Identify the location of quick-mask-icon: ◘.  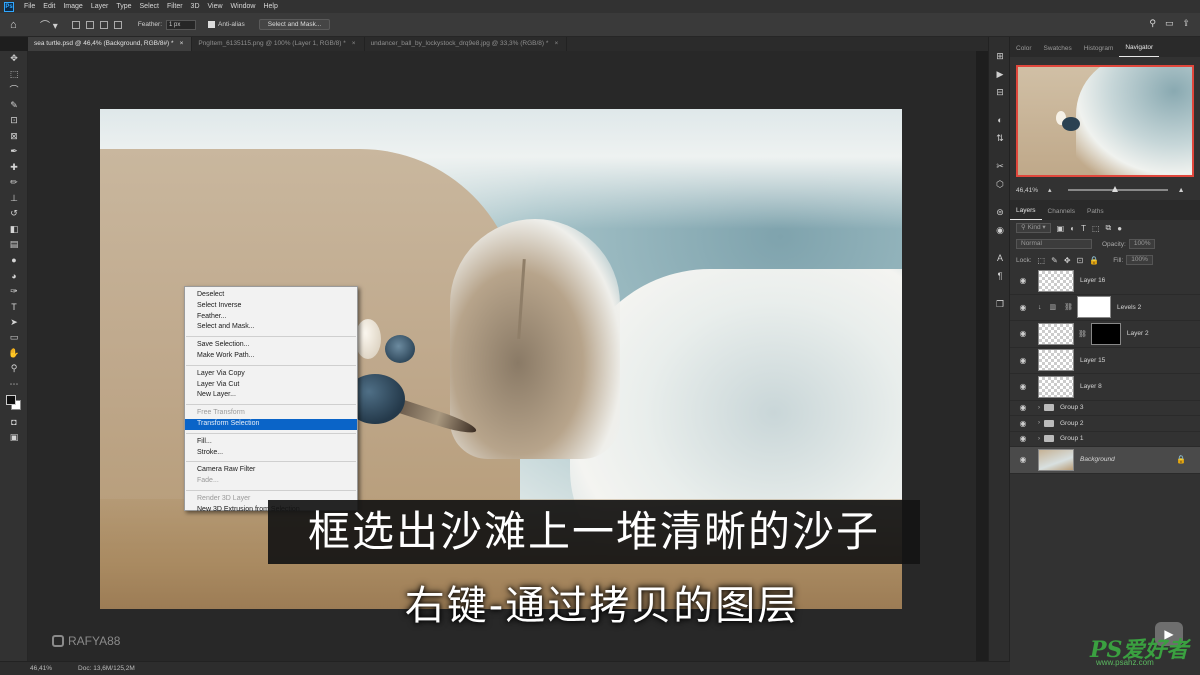
(14, 422).